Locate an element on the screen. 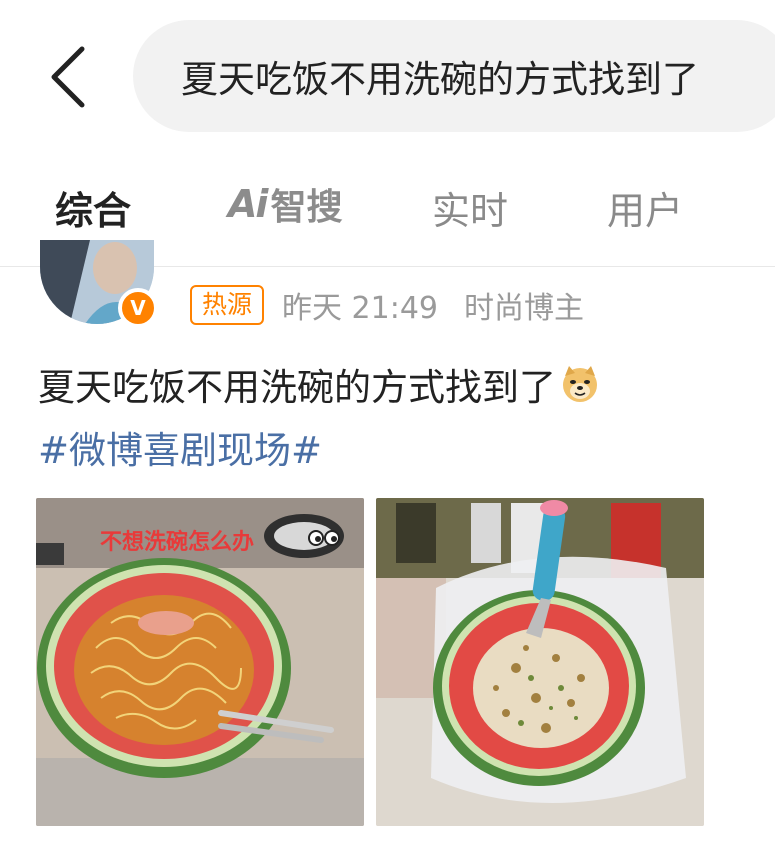  image-overlay-text: 不想洗碗怎么办 is located at coordinates (177, 542).